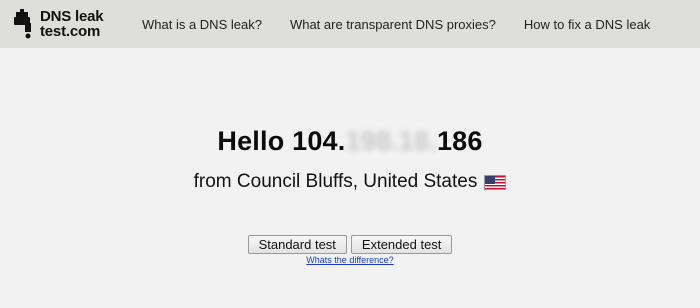 This screenshot has width=700, height=308. Describe the element at coordinates (335, 181) in the screenshot. I see `location-text: from Council Bluffs, United States` at that location.